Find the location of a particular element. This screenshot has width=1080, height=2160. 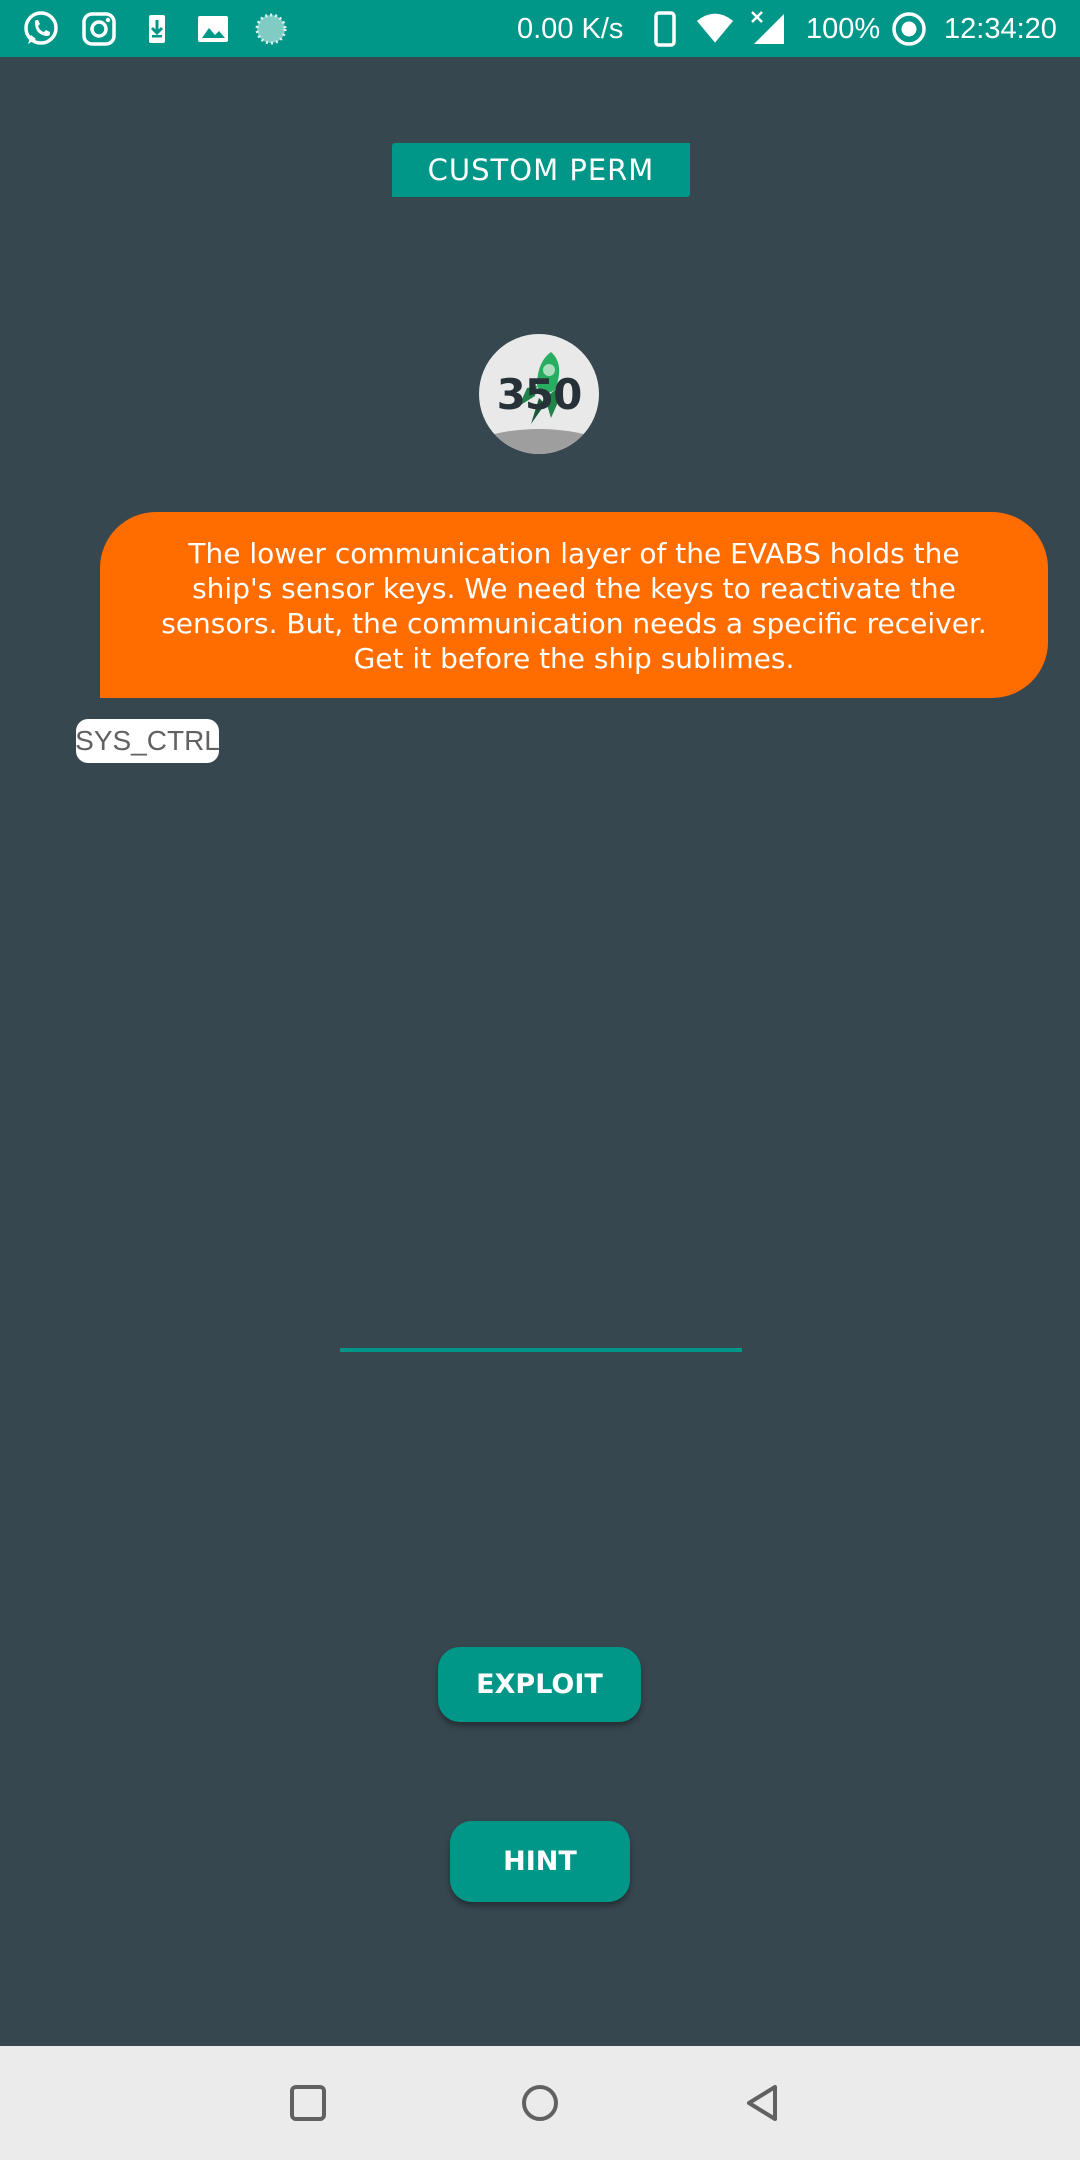

navigation-bar is located at coordinates (540, 2103).